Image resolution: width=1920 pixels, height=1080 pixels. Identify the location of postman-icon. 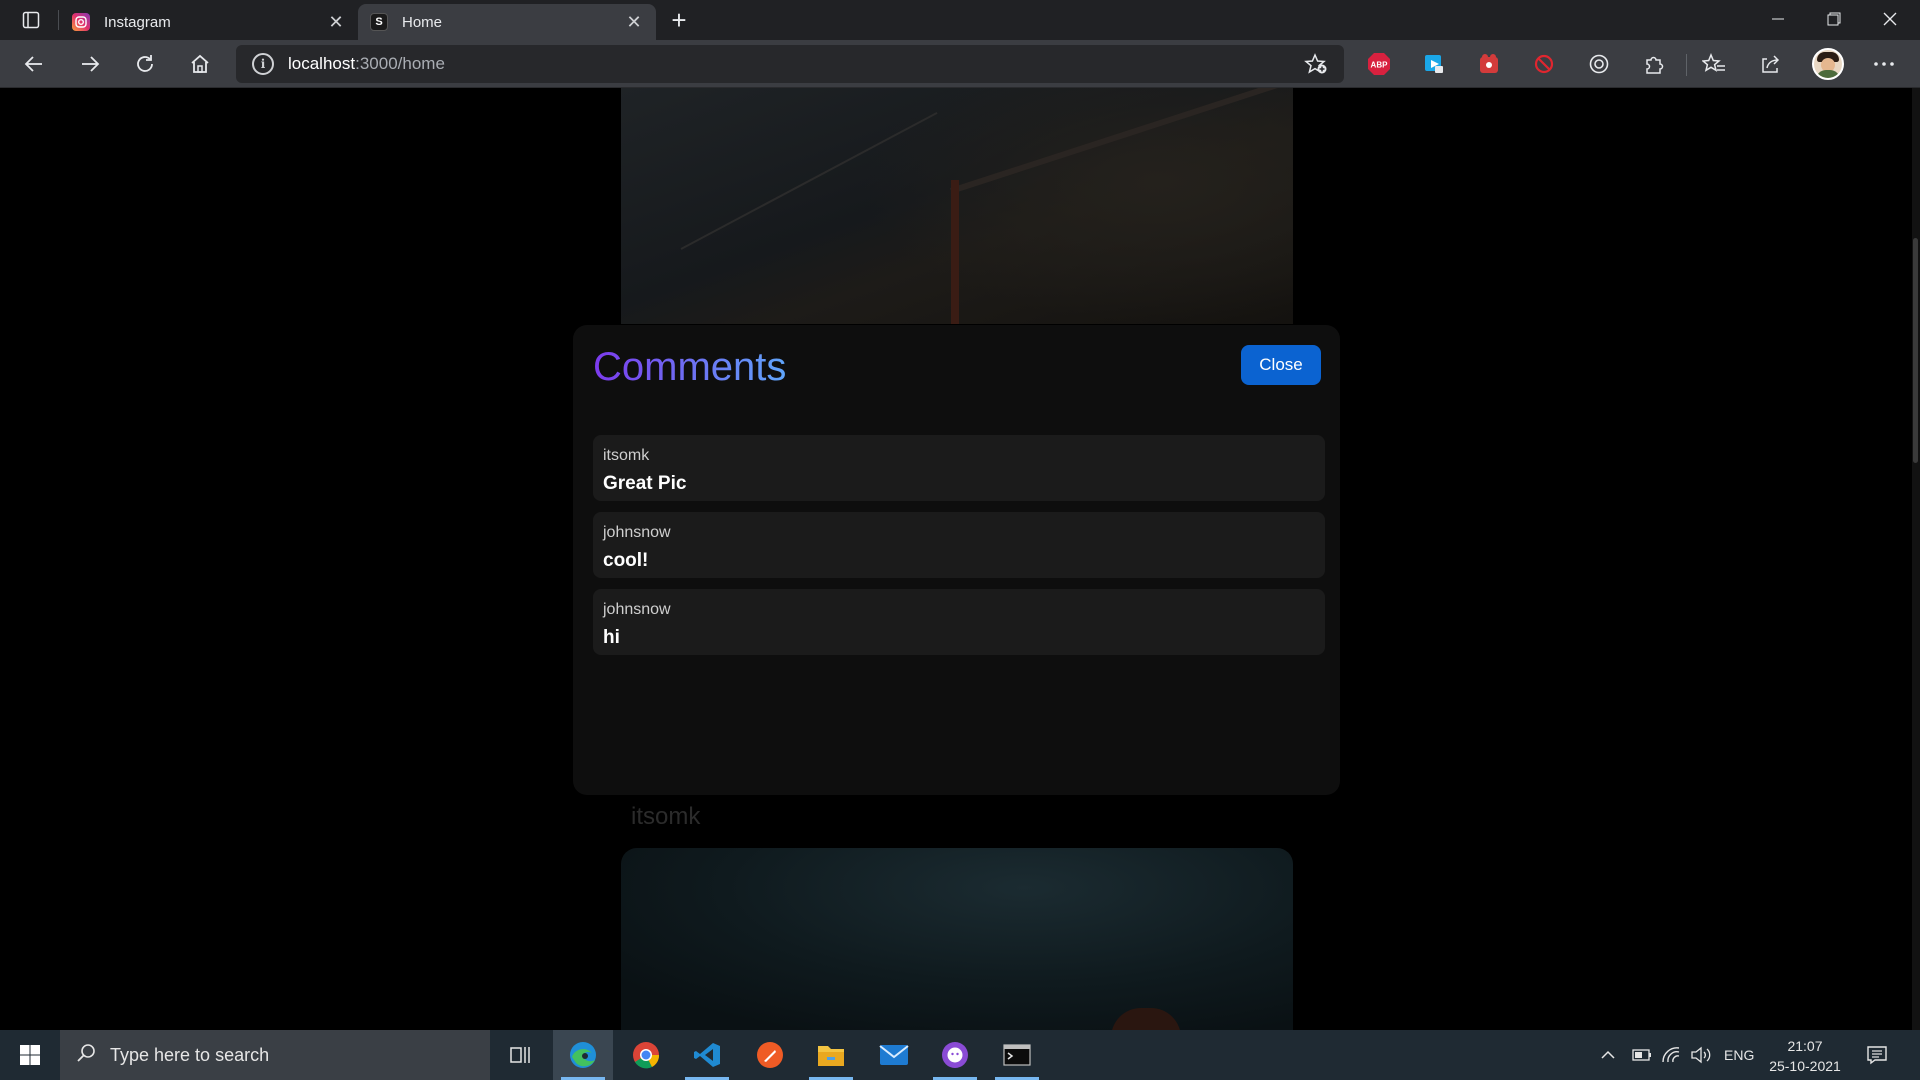
(770, 1055).